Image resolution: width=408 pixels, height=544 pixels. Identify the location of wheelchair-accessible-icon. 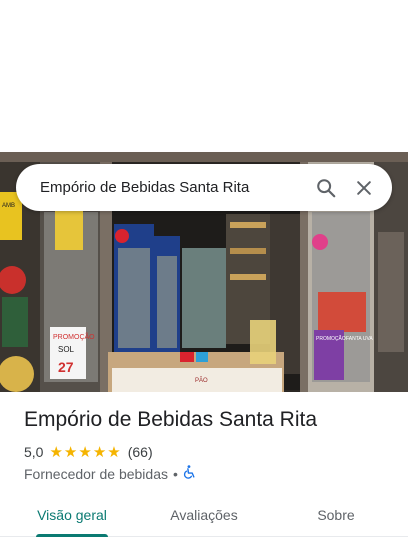
(189, 473).